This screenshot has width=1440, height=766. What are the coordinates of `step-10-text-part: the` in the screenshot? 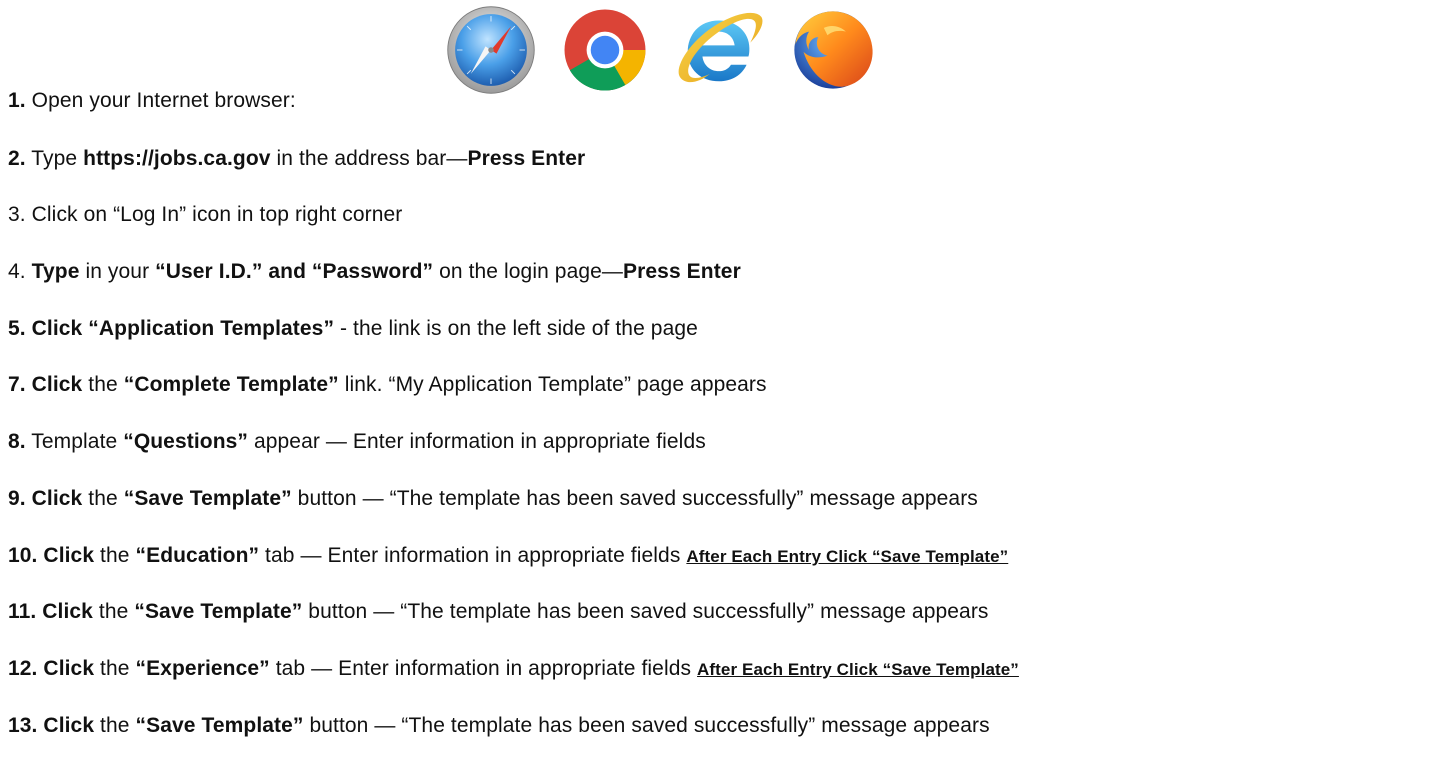 It's located at (115, 555).